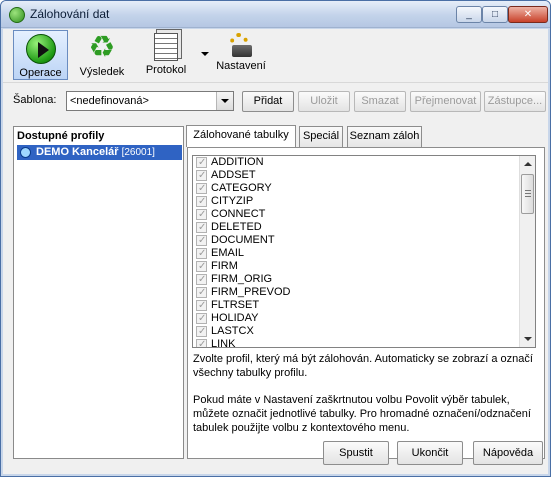 This screenshot has width=551, height=477. What do you see at coordinates (364, 240) in the screenshot?
I see `table-item: DOCUMENT` at bounding box center [364, 240].